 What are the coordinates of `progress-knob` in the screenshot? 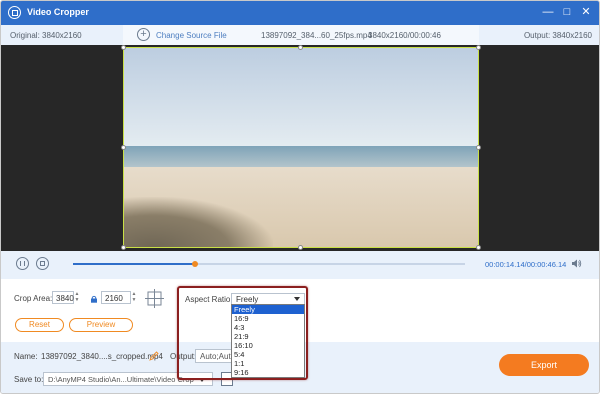 It's located at (194, 264).